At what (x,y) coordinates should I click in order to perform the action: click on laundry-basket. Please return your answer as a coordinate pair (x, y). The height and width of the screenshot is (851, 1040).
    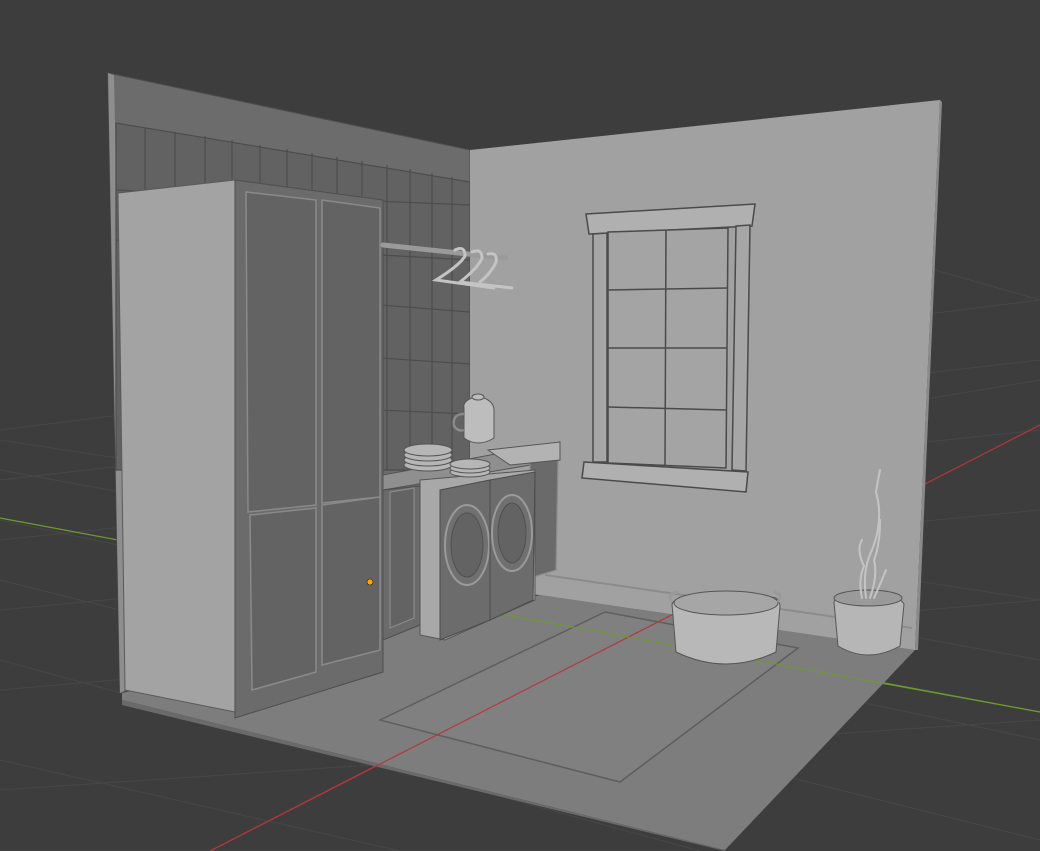
    Looking at the image, I should click on (725, 627).